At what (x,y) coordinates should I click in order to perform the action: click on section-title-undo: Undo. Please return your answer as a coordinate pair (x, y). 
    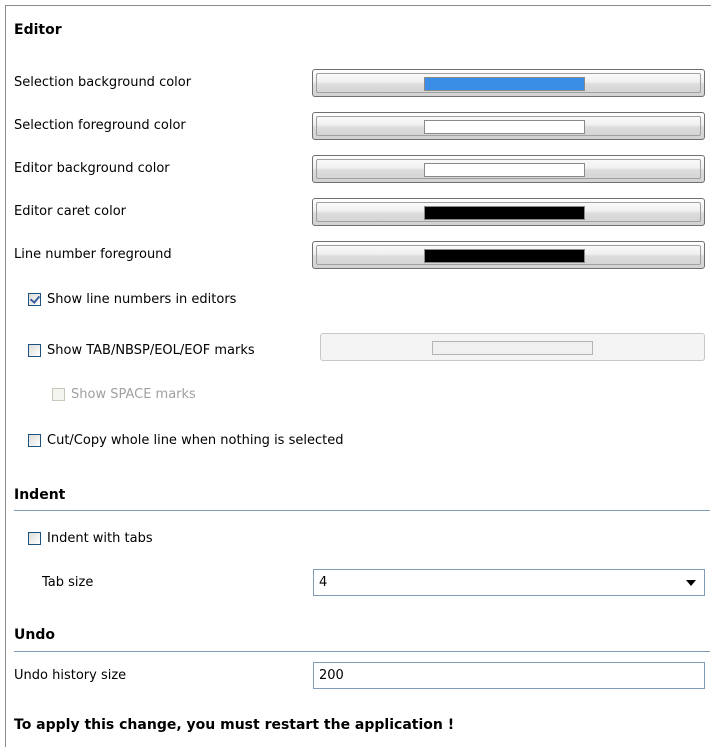
    Looking at the image, I should click on (34, 635).